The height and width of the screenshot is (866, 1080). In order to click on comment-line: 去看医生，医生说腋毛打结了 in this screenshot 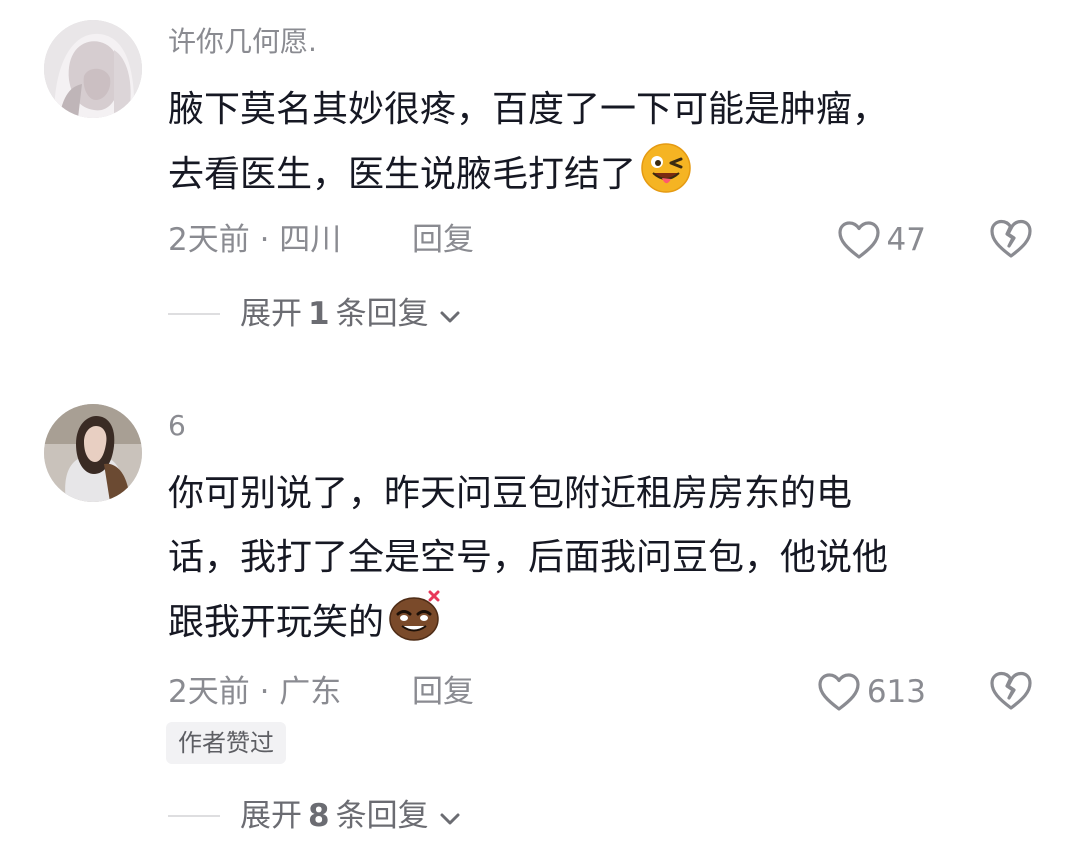, I will do `click(598, 178)`.